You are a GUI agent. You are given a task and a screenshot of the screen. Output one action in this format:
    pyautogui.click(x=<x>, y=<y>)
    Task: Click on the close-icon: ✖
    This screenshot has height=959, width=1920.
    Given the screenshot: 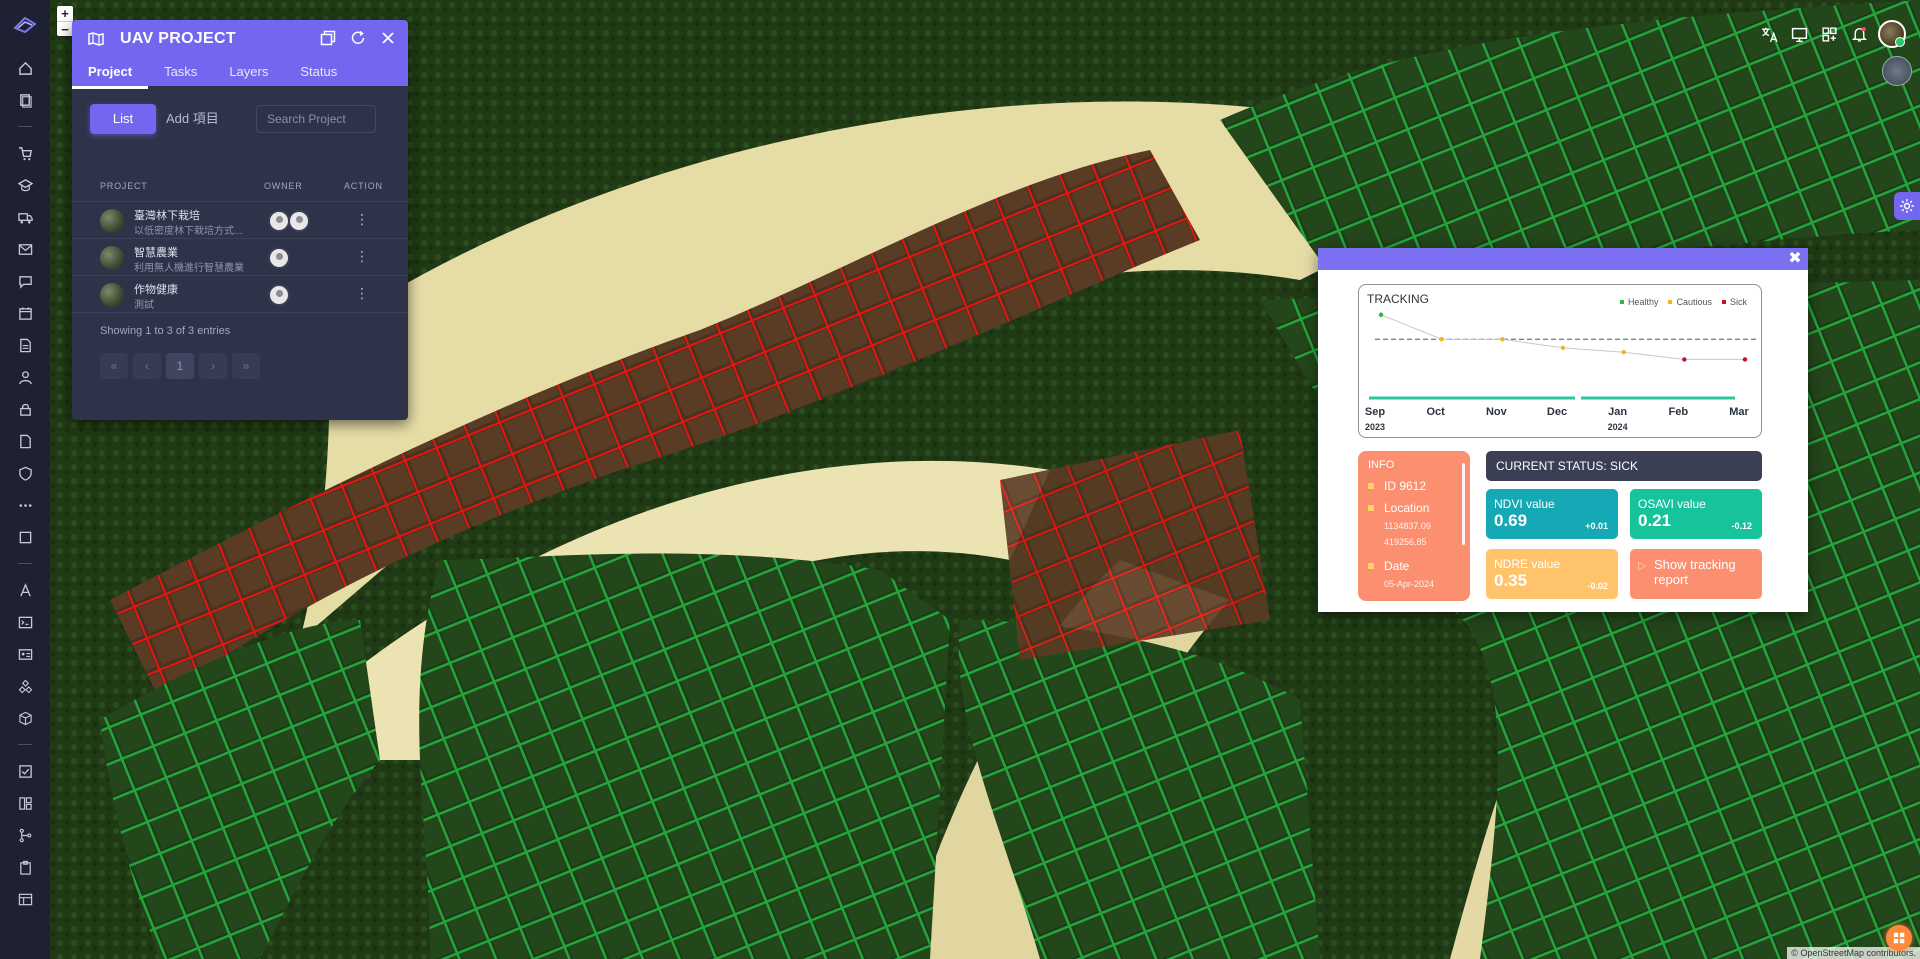 What is the action you would take?
    pyautogui.click(x=1795, y=259)
    